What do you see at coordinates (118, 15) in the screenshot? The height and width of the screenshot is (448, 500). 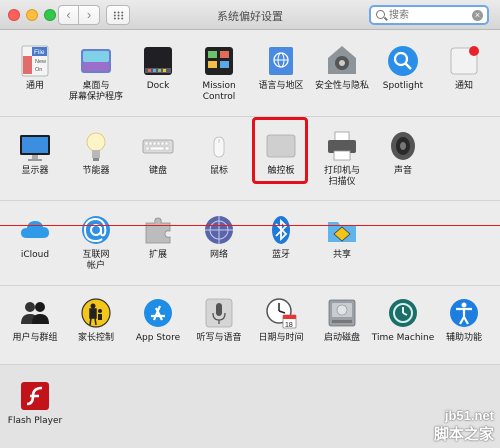 I see `show-all-button` at bounding box center [118, 15].